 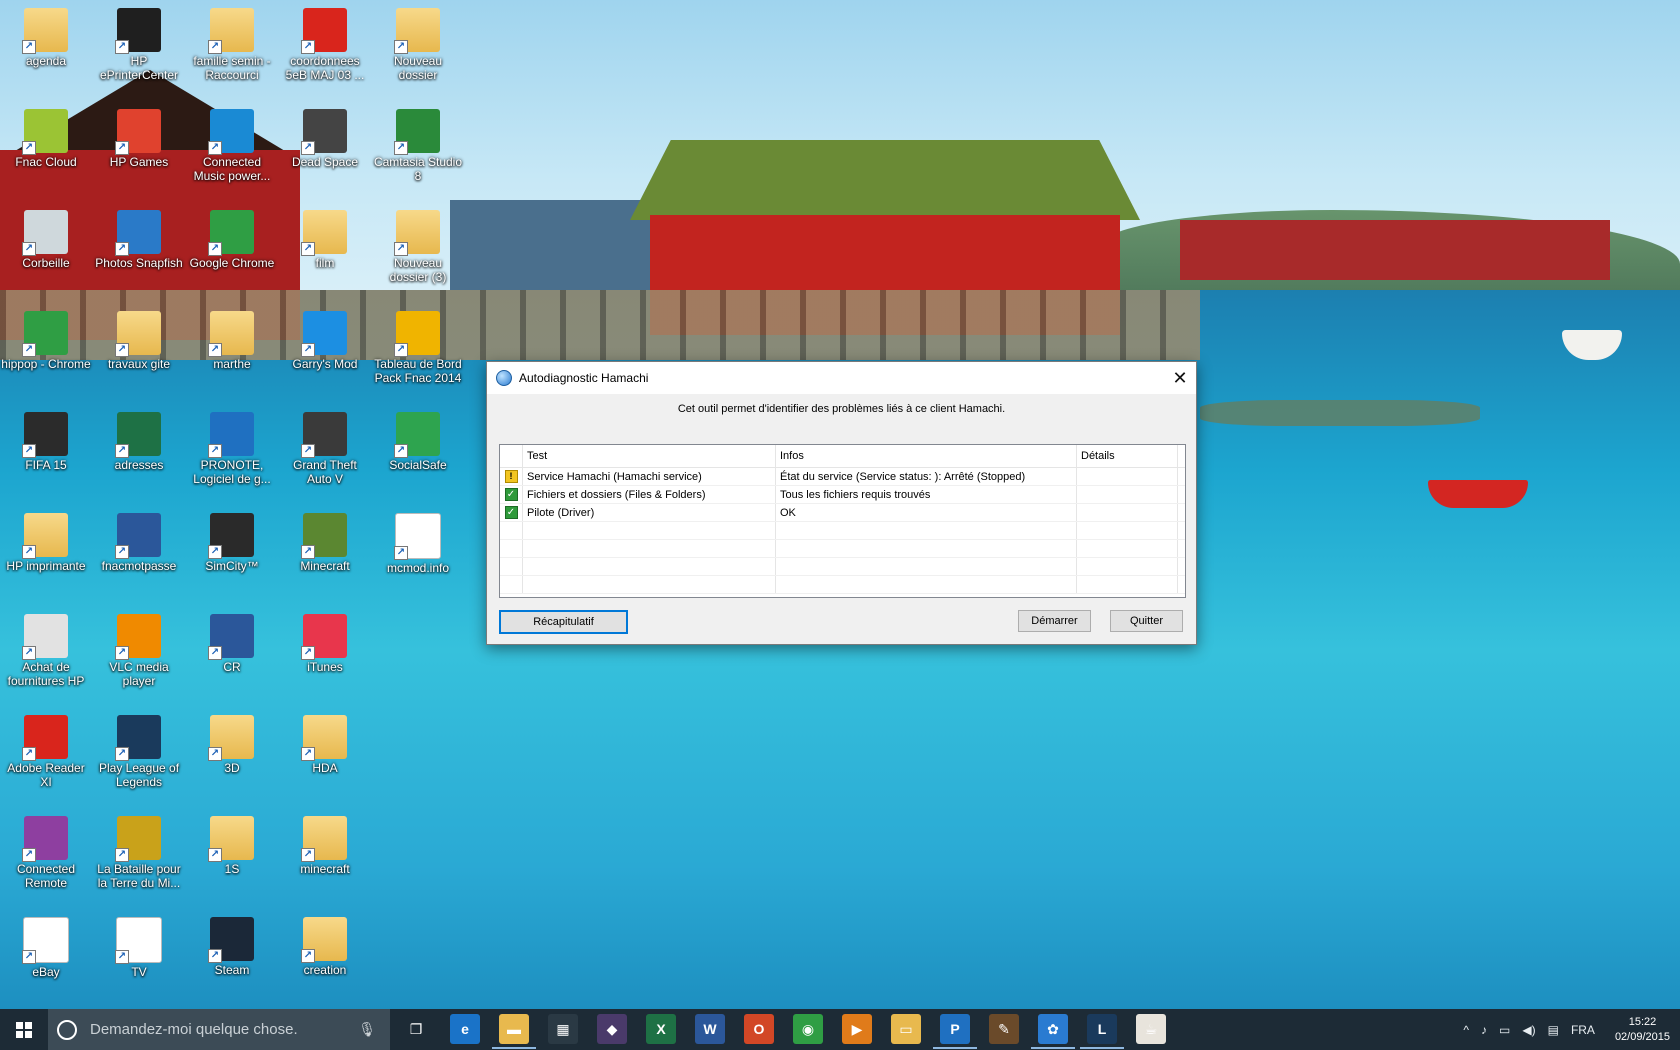 I want to click on desktop-icon: film, so click(x=325, y=240).